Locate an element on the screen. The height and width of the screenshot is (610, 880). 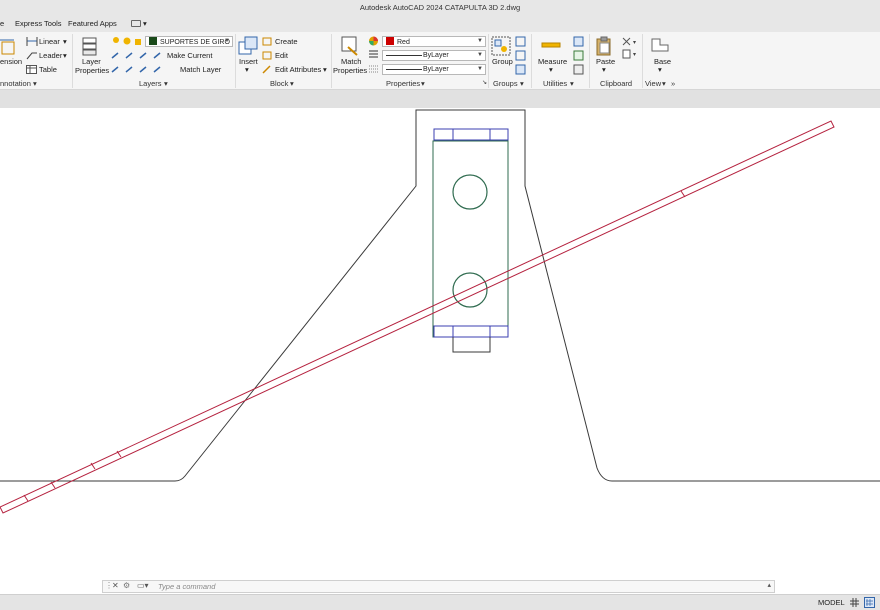
color-dropdown: Red ▼ is located at coordinates (434, 41).